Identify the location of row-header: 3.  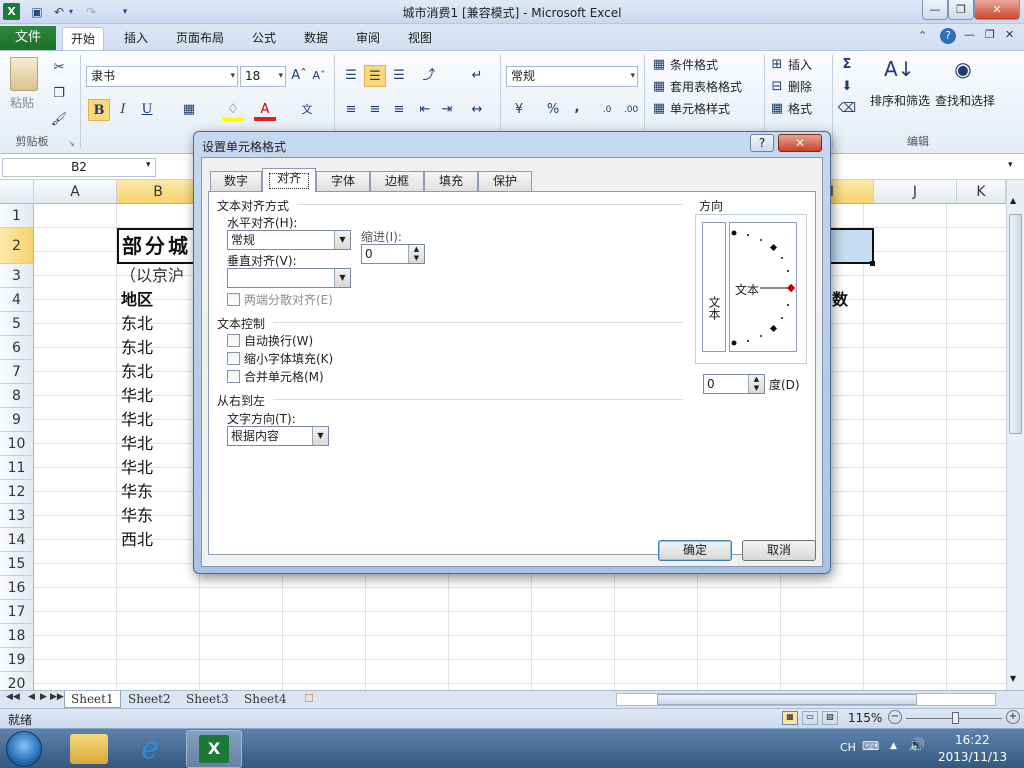
(17, 276).